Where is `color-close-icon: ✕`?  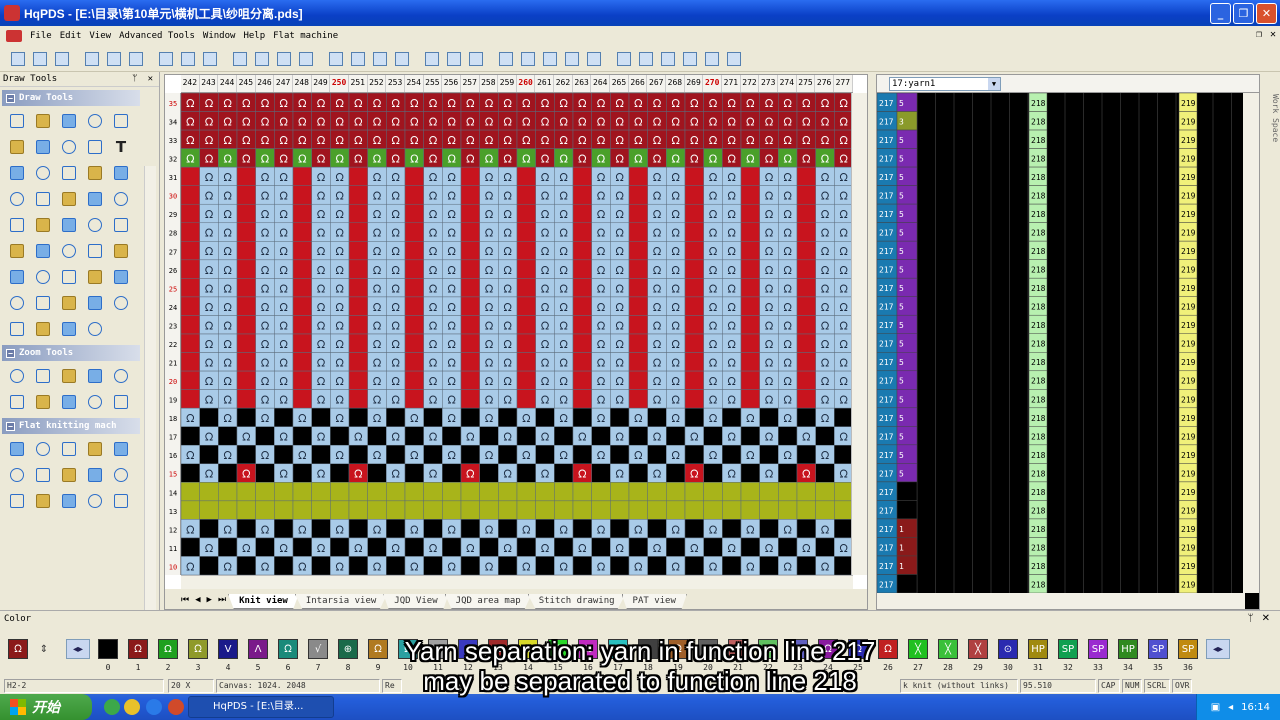
color-close-icon: ✕ is located at coordinates (1266, 618).